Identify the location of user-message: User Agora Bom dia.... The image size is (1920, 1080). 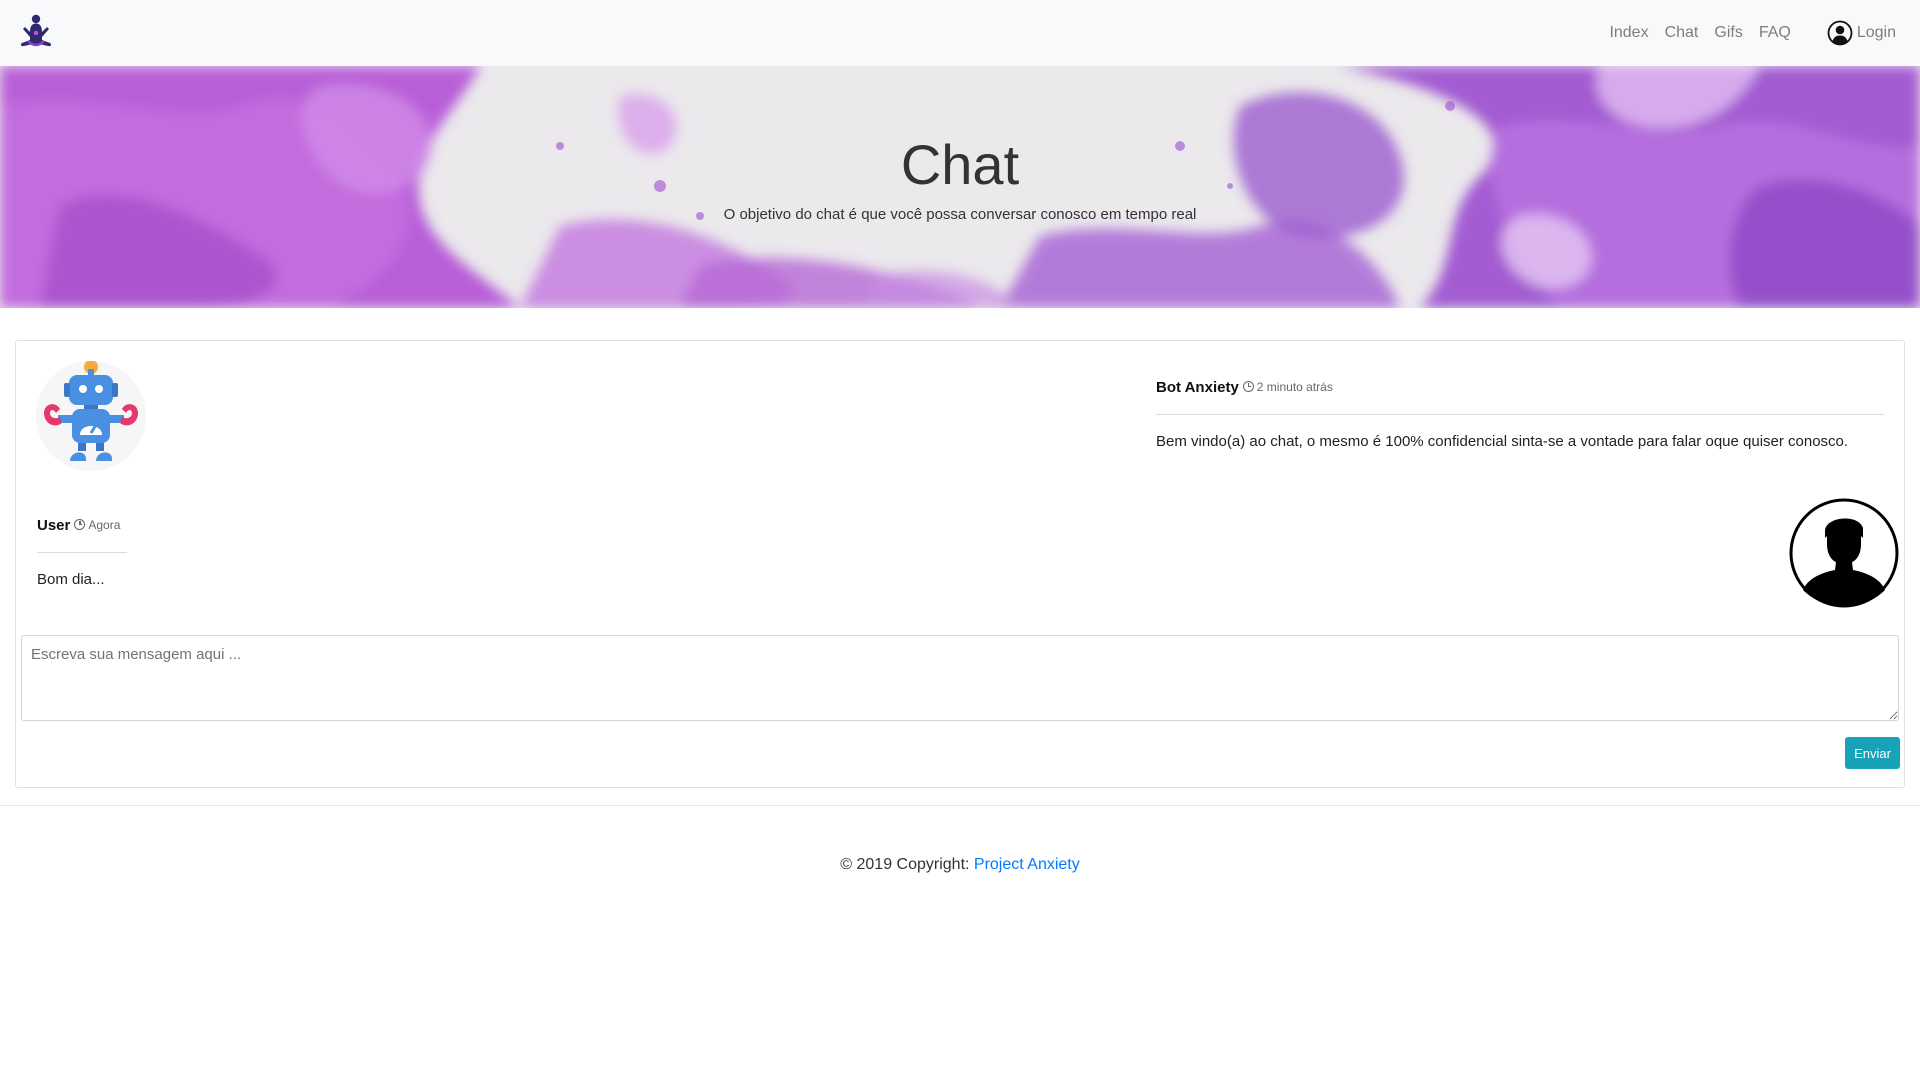
(82, 552).